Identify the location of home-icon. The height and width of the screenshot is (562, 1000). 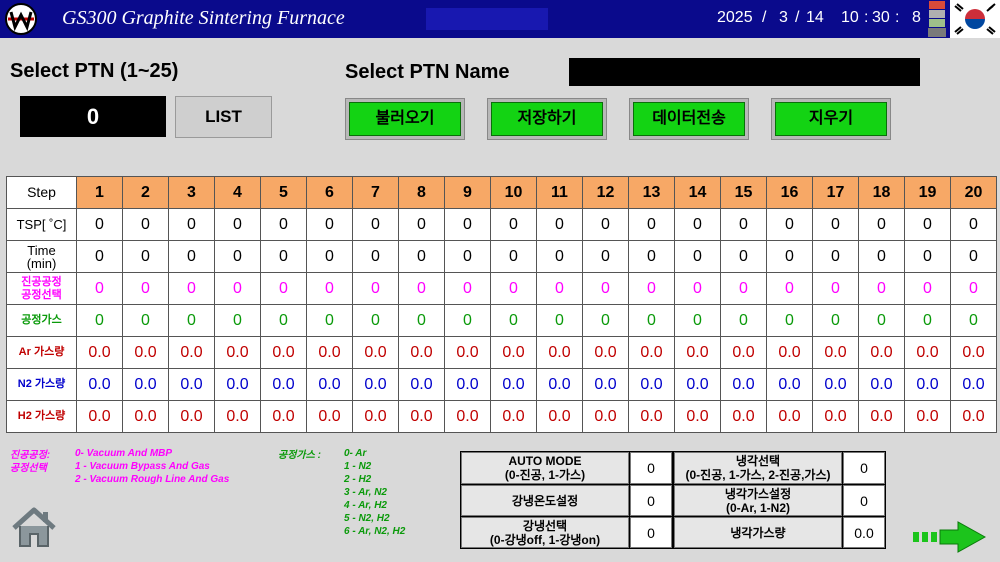
(34, 528).